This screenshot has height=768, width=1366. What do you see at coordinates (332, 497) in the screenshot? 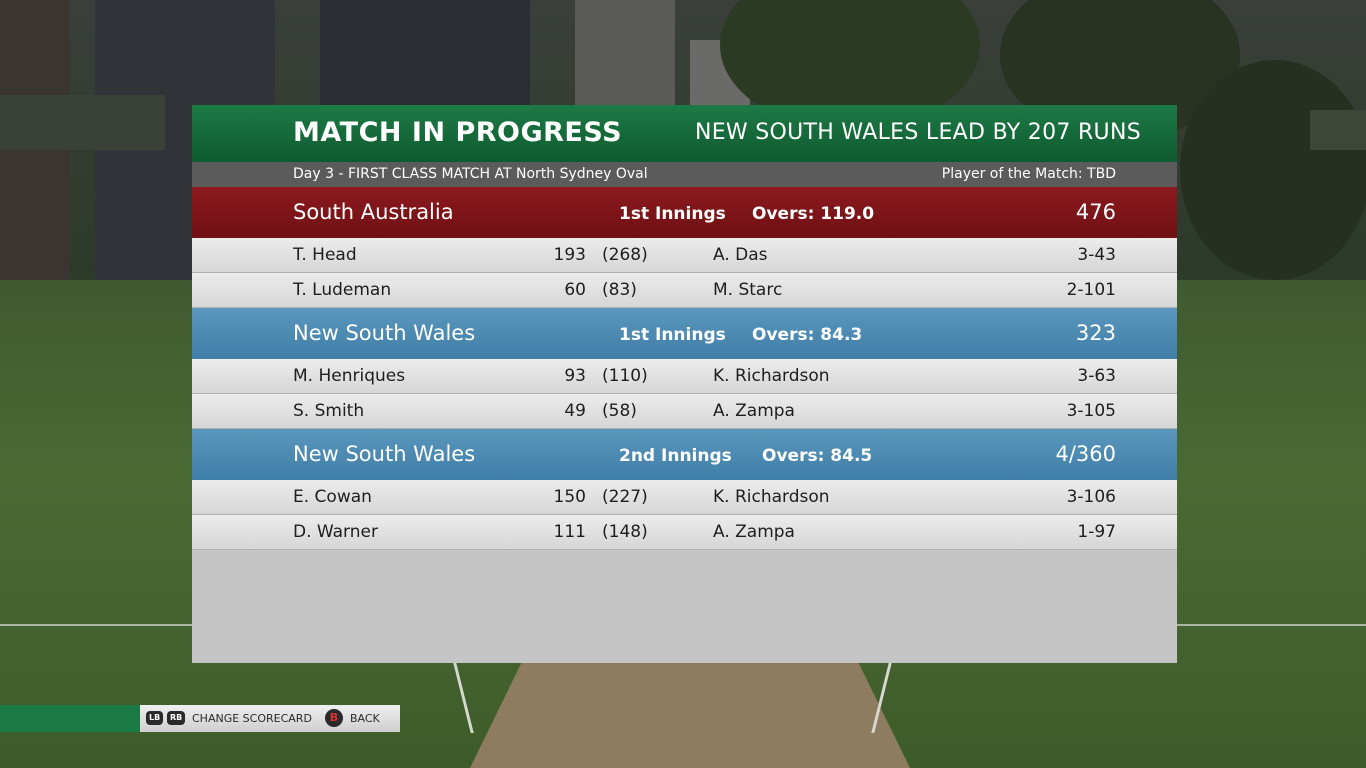
I see `batter-name: E. Cowan` at bounding box center [332, 497].